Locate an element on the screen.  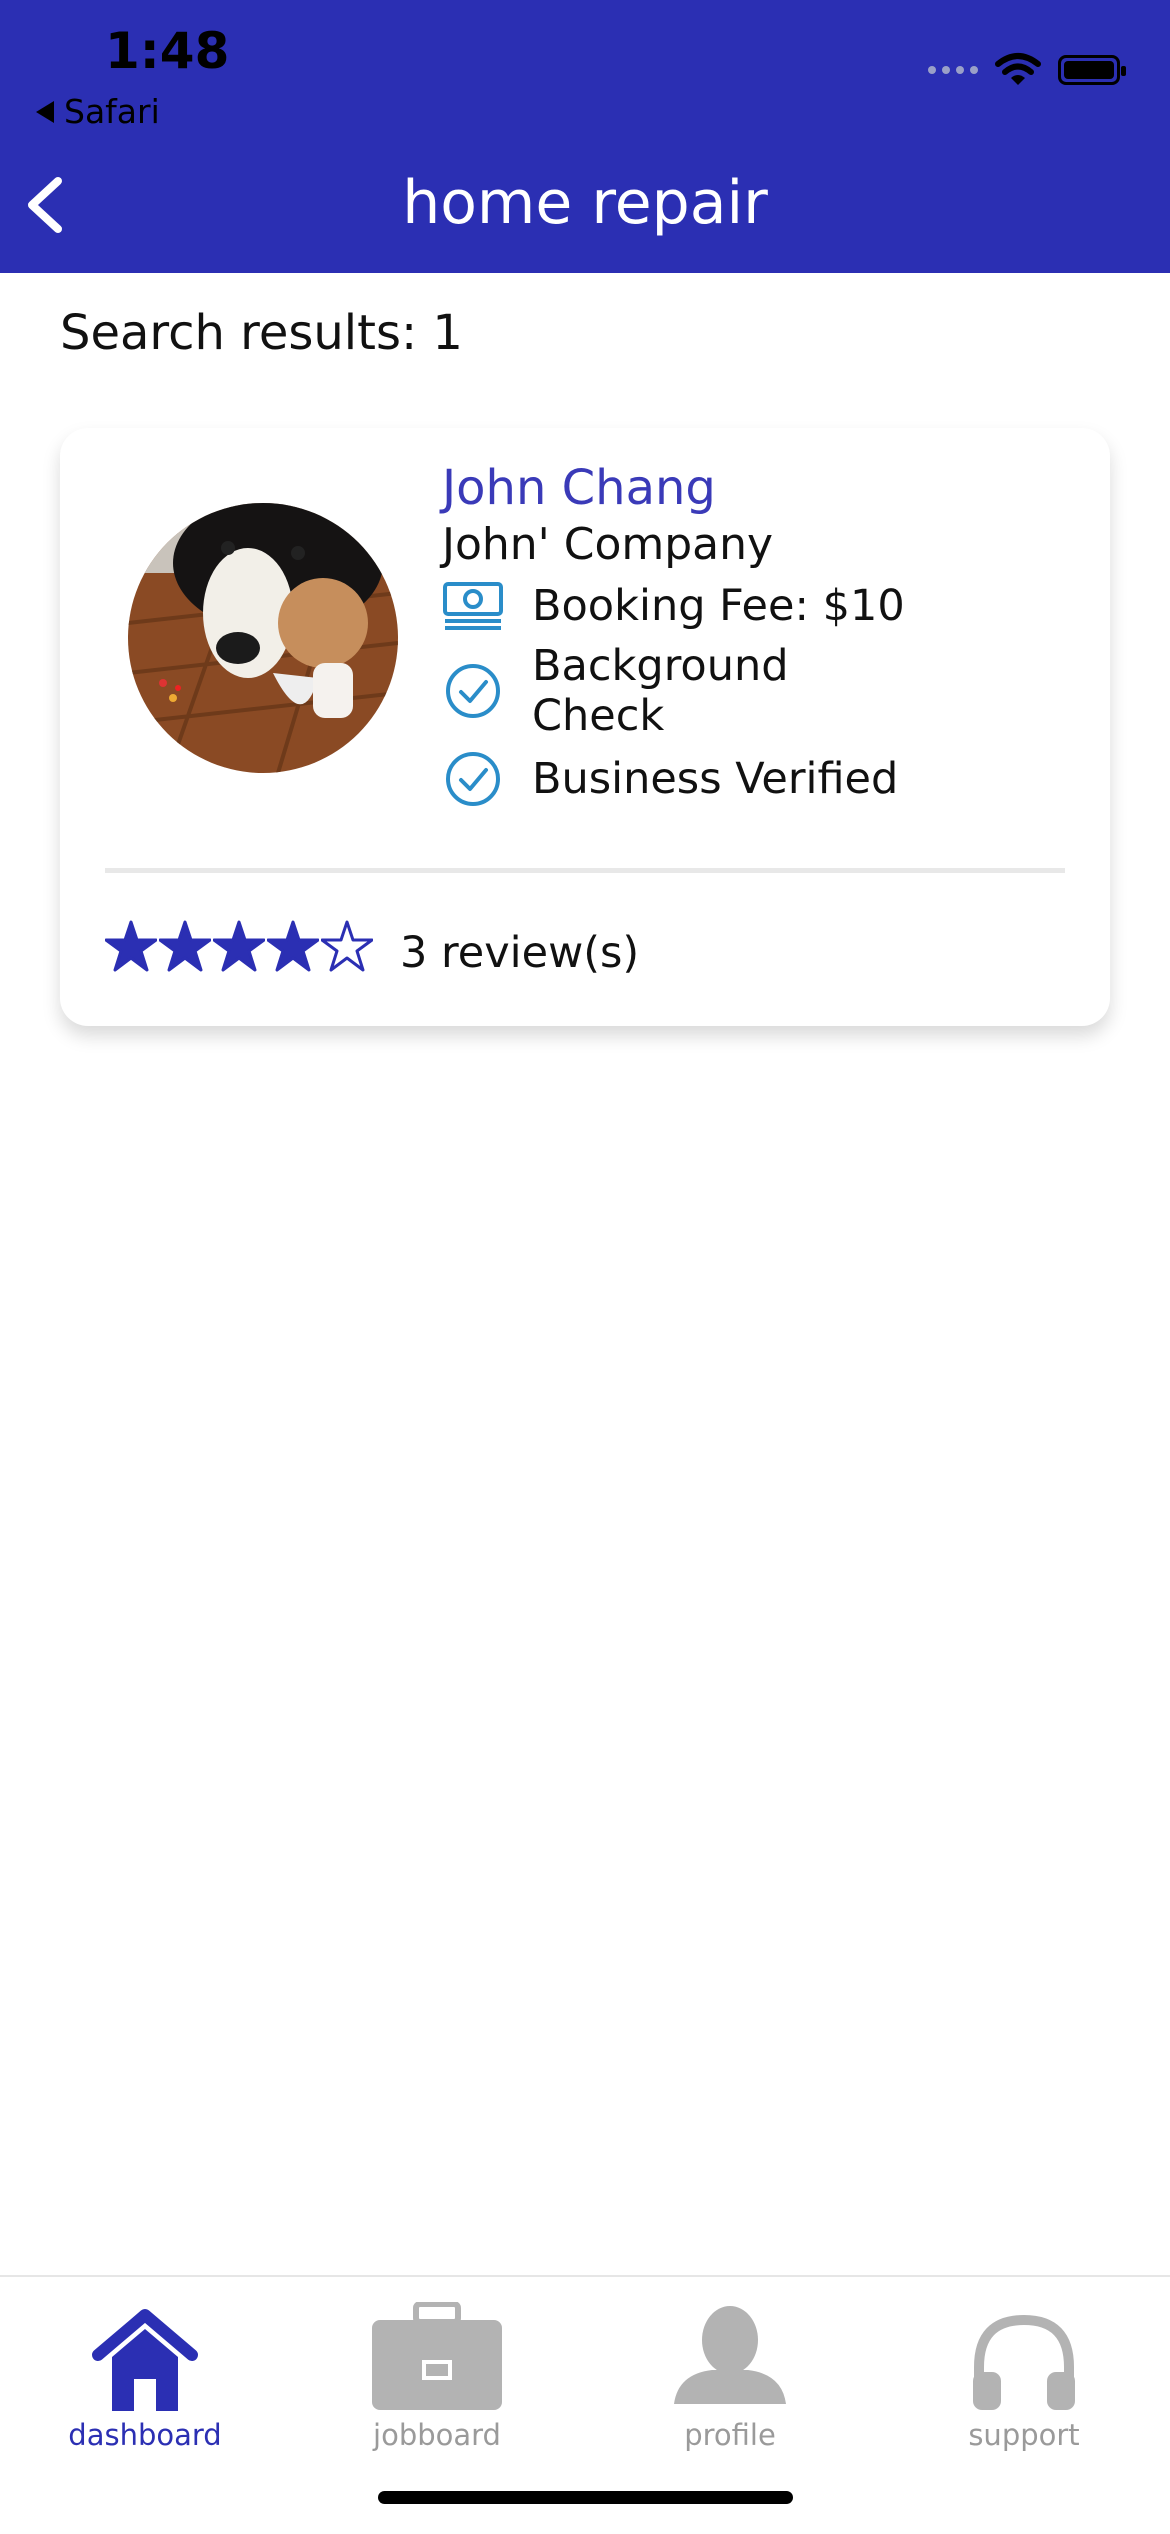
review-count: 3 review(s) is located at coordinates (519, 953).